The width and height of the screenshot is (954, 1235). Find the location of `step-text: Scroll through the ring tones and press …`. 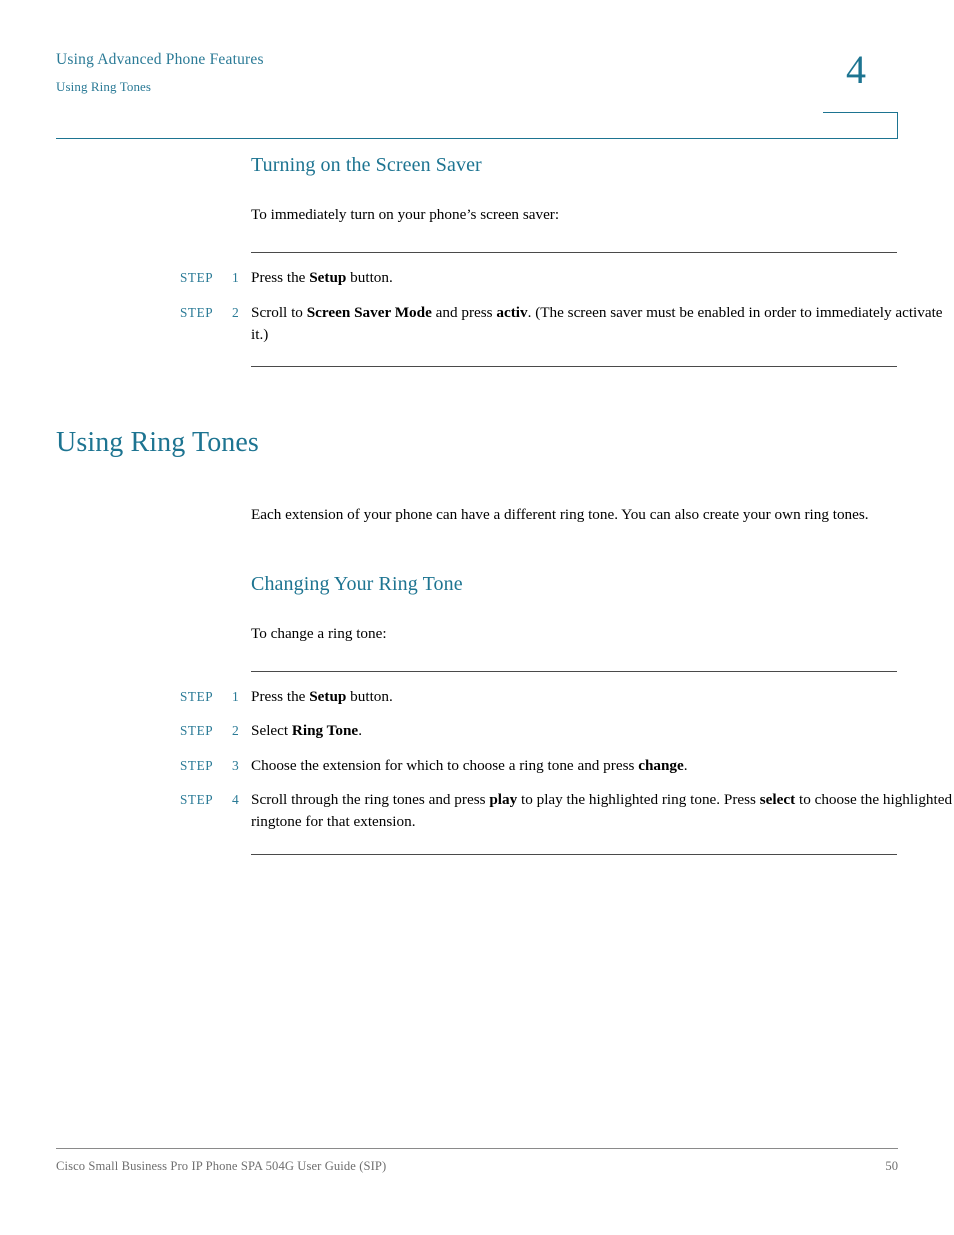

step-text: Scroll through the ring tones and press … is located at coordinates (602, 811).